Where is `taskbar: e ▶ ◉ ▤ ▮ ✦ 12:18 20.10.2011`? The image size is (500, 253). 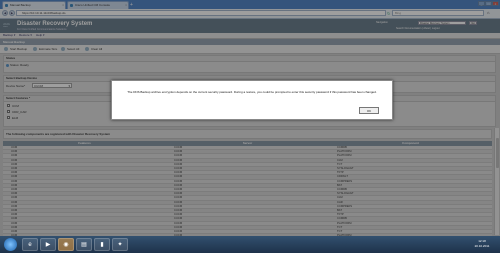
taskbar: e ▶ ◉ ▤ ▮ ✦ 12:18 20.10.2011 is located at coordinates (250, 244).